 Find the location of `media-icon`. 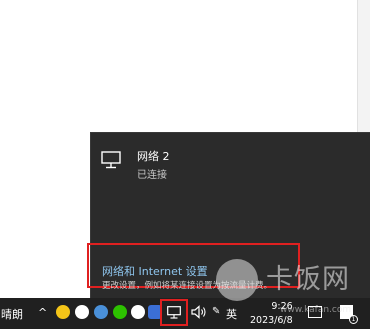

media-icon is located at coordinates (315, 312).